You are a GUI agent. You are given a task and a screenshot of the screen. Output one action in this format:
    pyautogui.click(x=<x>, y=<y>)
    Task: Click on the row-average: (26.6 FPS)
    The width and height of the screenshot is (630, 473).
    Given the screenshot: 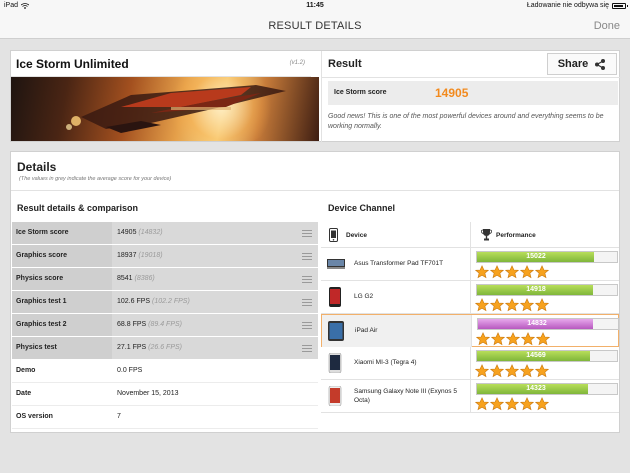 What is the action you would take?
    pyautogui.click(x=165, y=347)
    